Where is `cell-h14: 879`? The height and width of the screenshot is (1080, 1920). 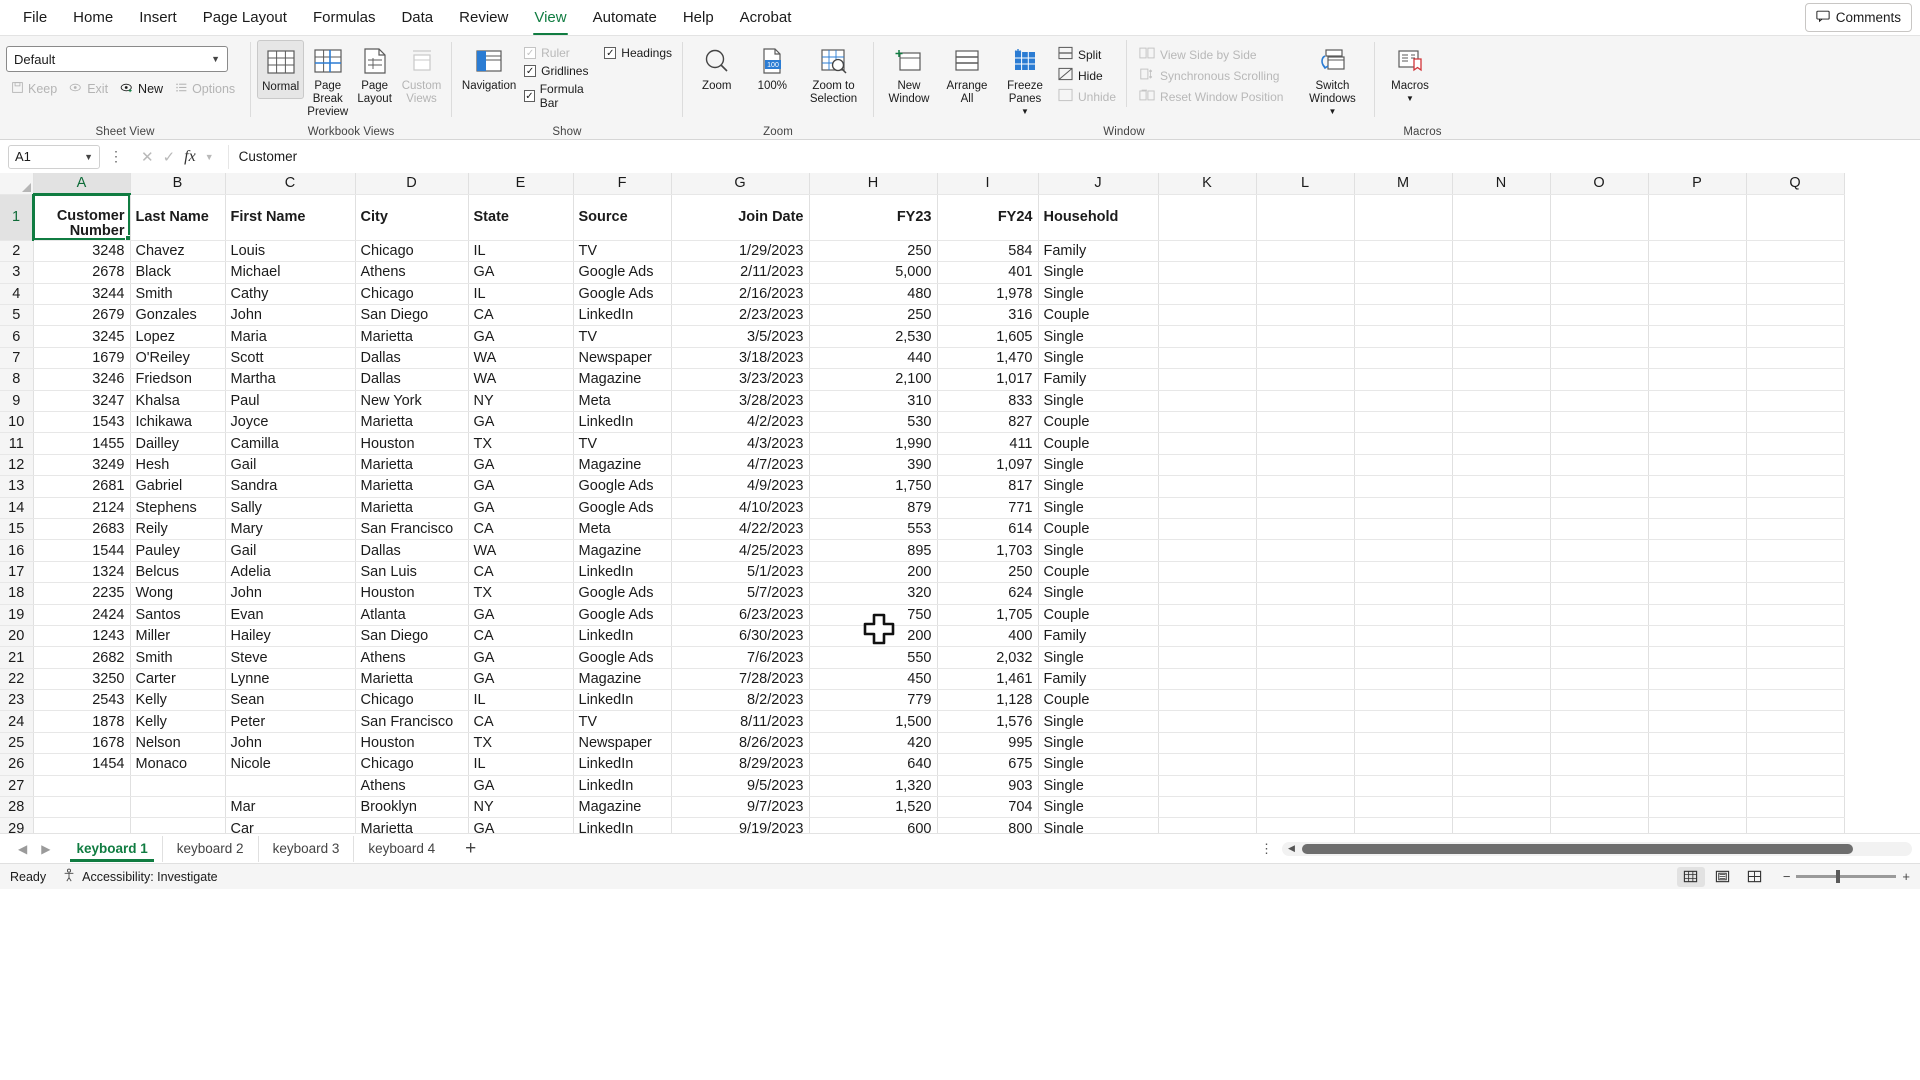 cell-h14: 879 is located at coordinates (873, 508).